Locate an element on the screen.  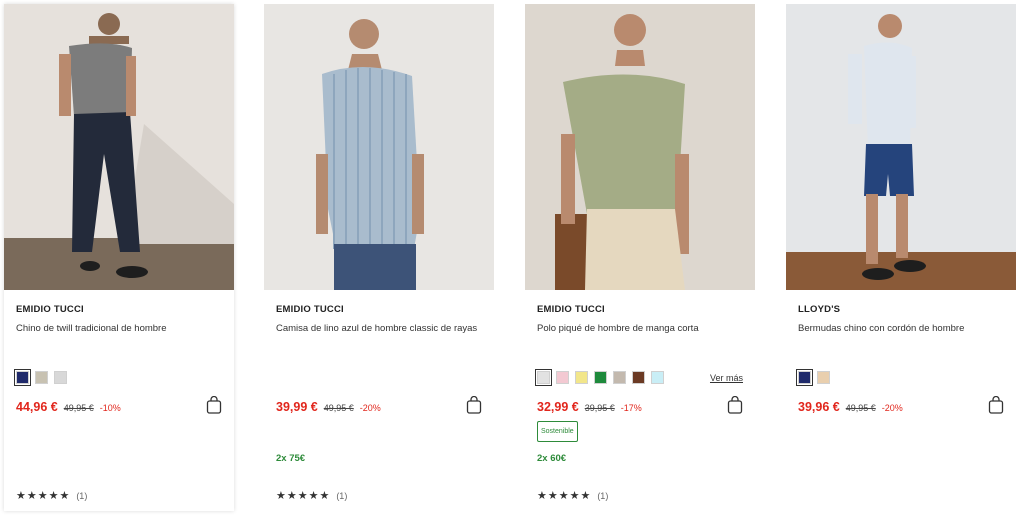
price-row: 44,96 € 49,95 € -10% is located at coordinates (68, 407).